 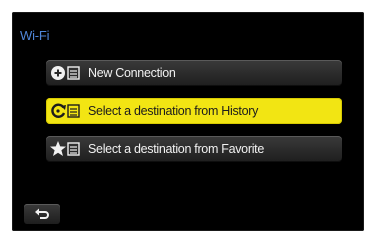 I want to click on history-list-icon, so click(x=68, y=111).